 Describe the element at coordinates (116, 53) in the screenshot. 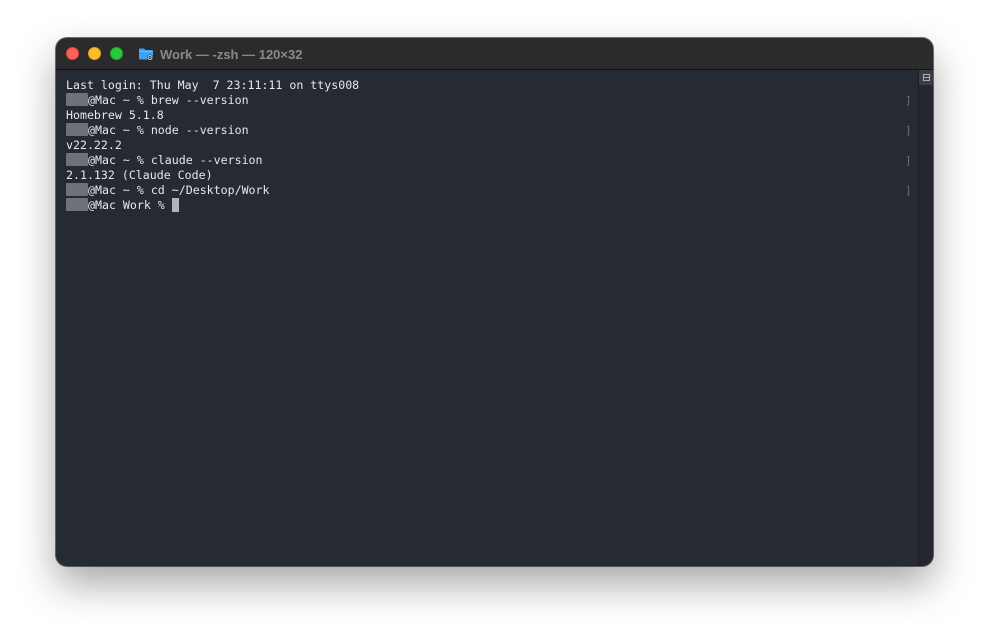

I see `zoom-button` at that location.